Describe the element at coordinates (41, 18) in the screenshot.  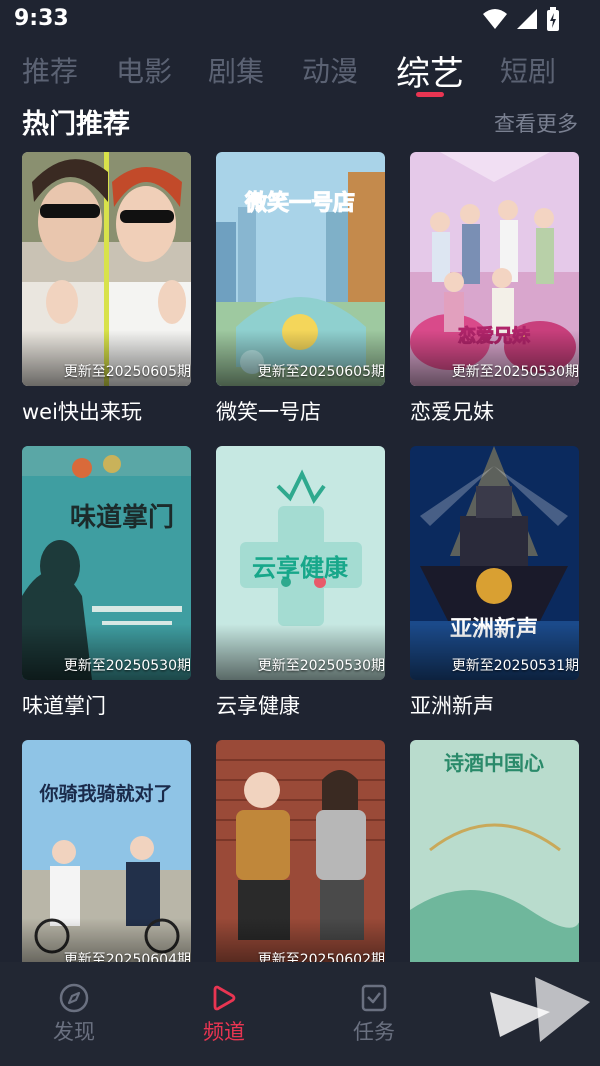
I see `status-time: 9:33` at that location.